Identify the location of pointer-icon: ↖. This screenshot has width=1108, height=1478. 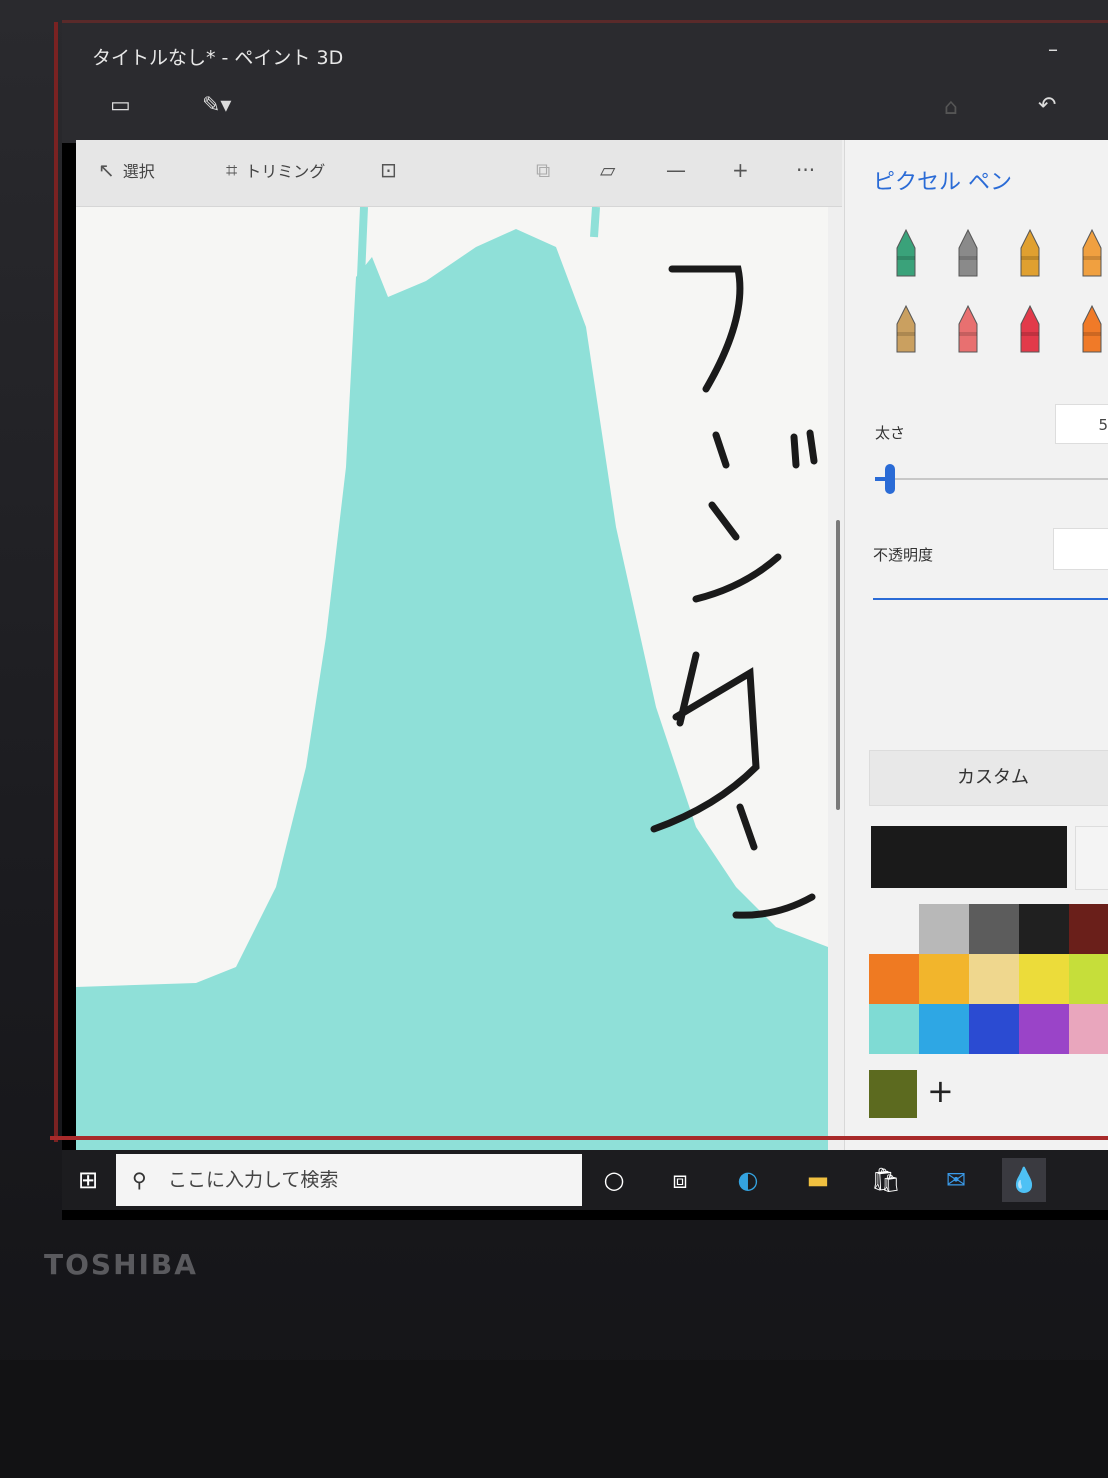
(106, 170).